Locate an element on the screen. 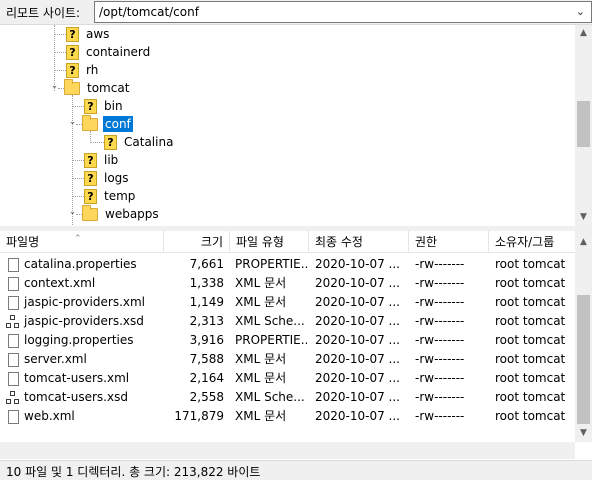 The width and height of the screenshot is (592, 480). tree-item-catalina: ? Catalina is located at coordinates (139, 142).